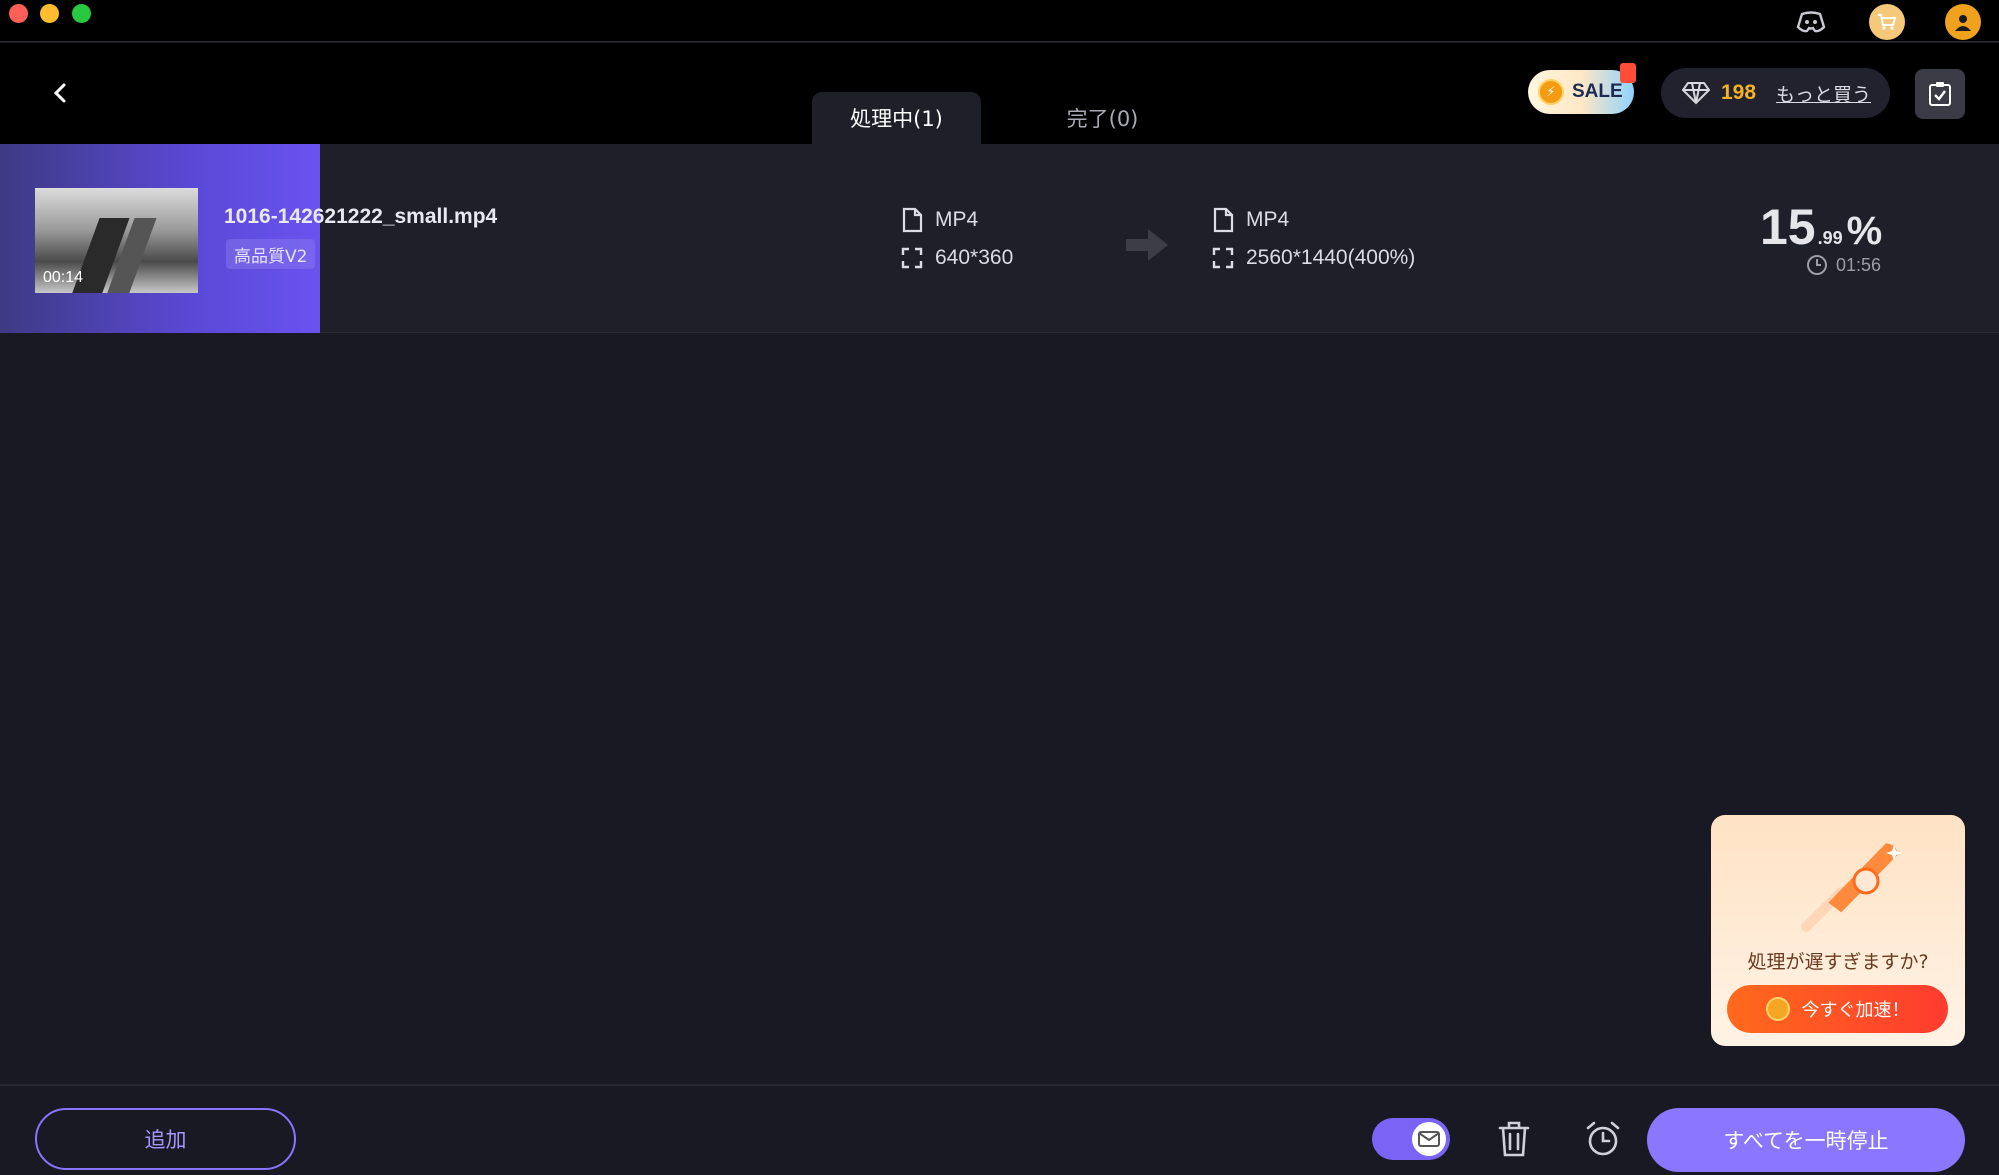  What do you see at coordinates (1838, 962) in the screenshot?
I see `promo-title: 処理が遅すぎますか?` at bounding box center [1838, 962].